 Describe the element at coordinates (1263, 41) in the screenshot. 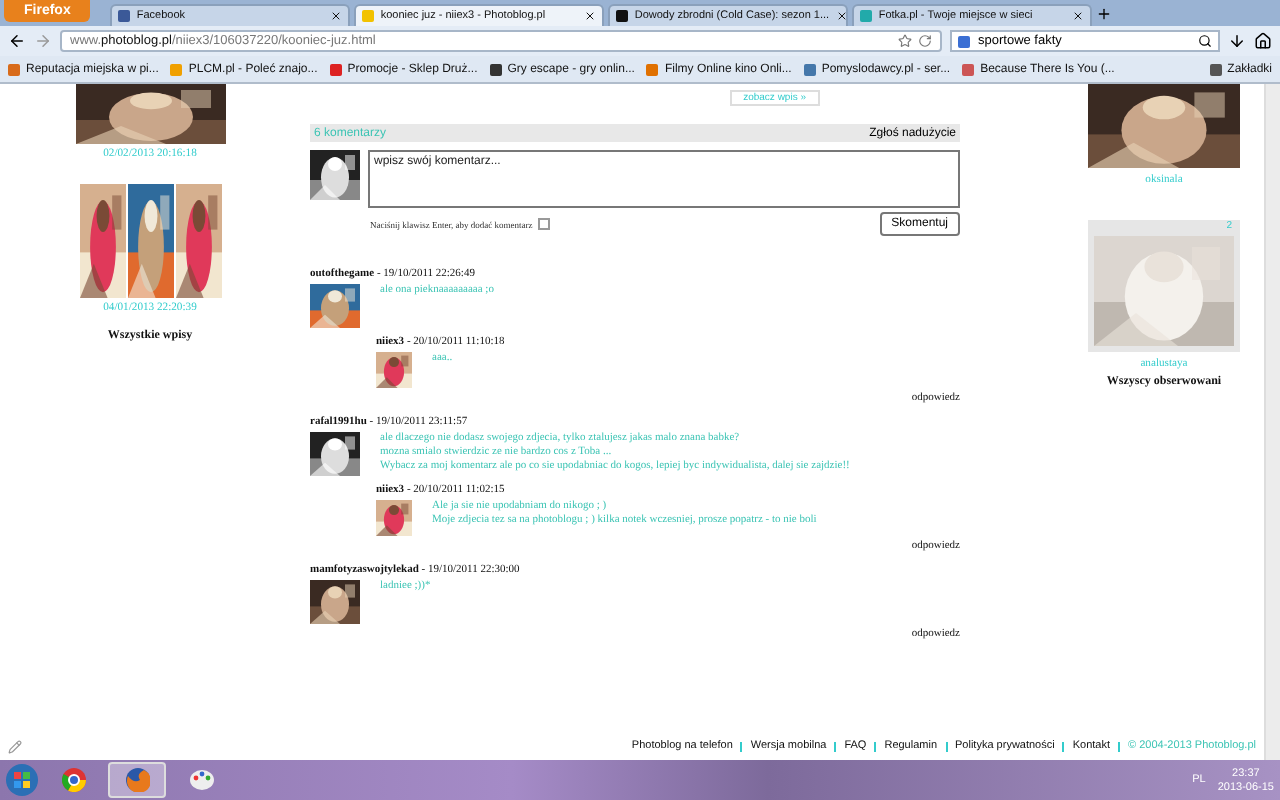

I see `home-icon` at that location.